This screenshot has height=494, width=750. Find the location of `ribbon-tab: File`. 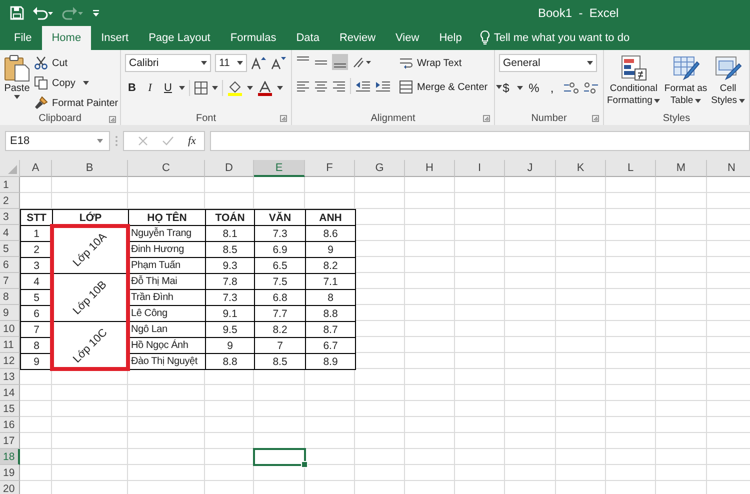

ribbon-tab: File is located at coordinates (23, 38).